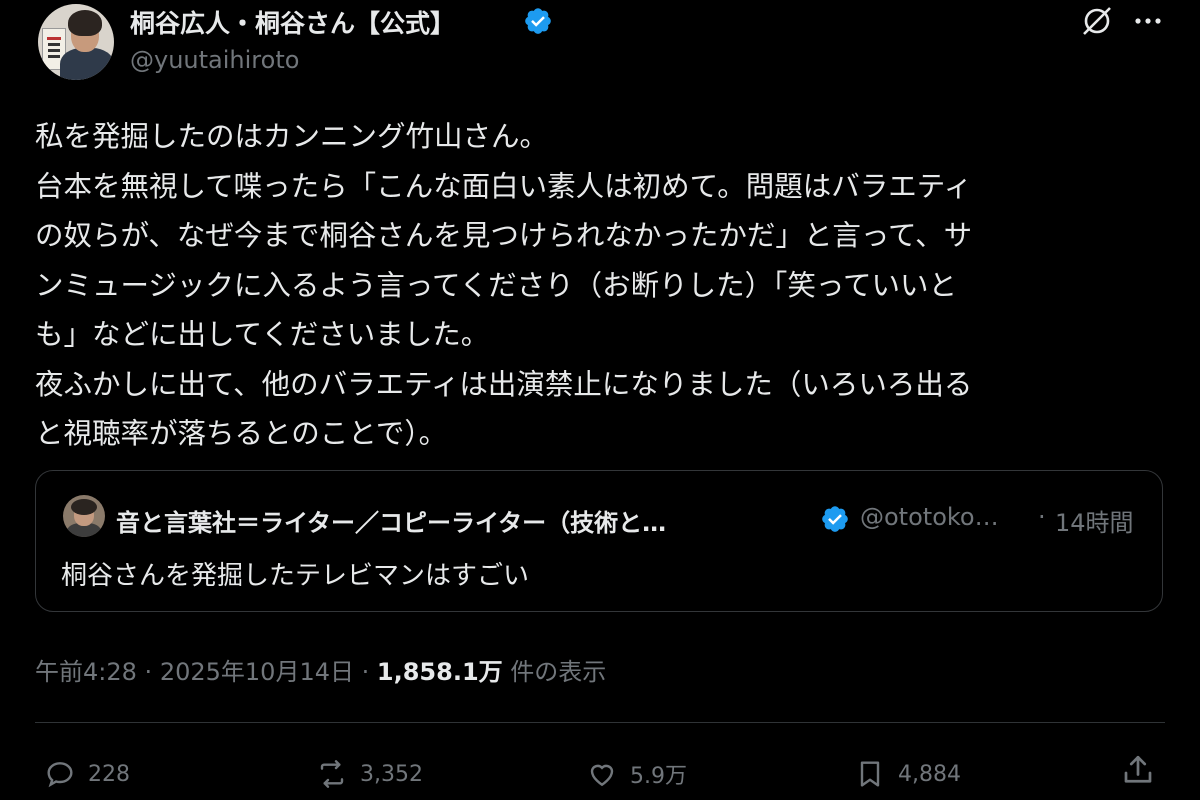 The width and height of the screenshot is (1200, 800). I want to click on reply-count: 228, so click(109, 774).